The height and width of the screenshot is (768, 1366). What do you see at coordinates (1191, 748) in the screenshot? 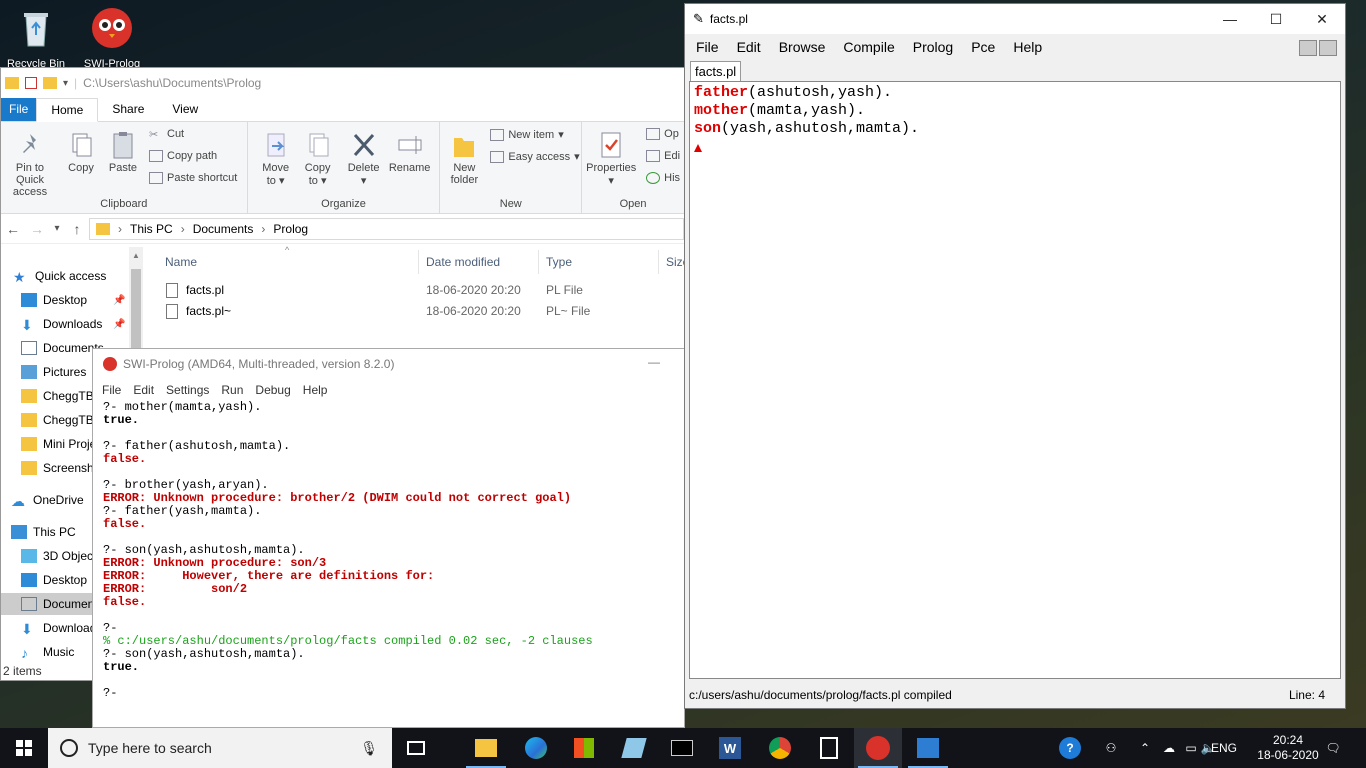
I see `network-icon: ▭` at bounding box center [1191, 748].